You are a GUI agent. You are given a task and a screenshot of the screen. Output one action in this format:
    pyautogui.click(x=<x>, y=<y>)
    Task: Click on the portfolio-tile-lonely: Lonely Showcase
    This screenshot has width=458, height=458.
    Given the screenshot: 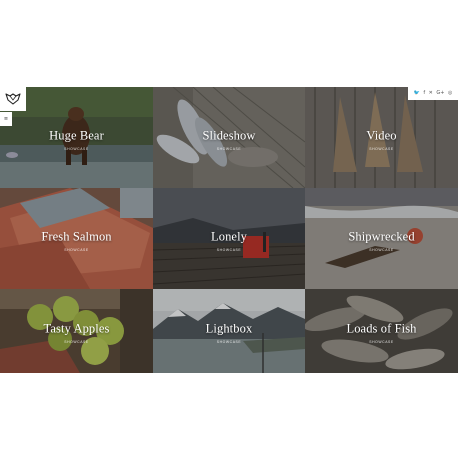 What is the action you would take?
    pyautogui.click(x=229, y=238)
    